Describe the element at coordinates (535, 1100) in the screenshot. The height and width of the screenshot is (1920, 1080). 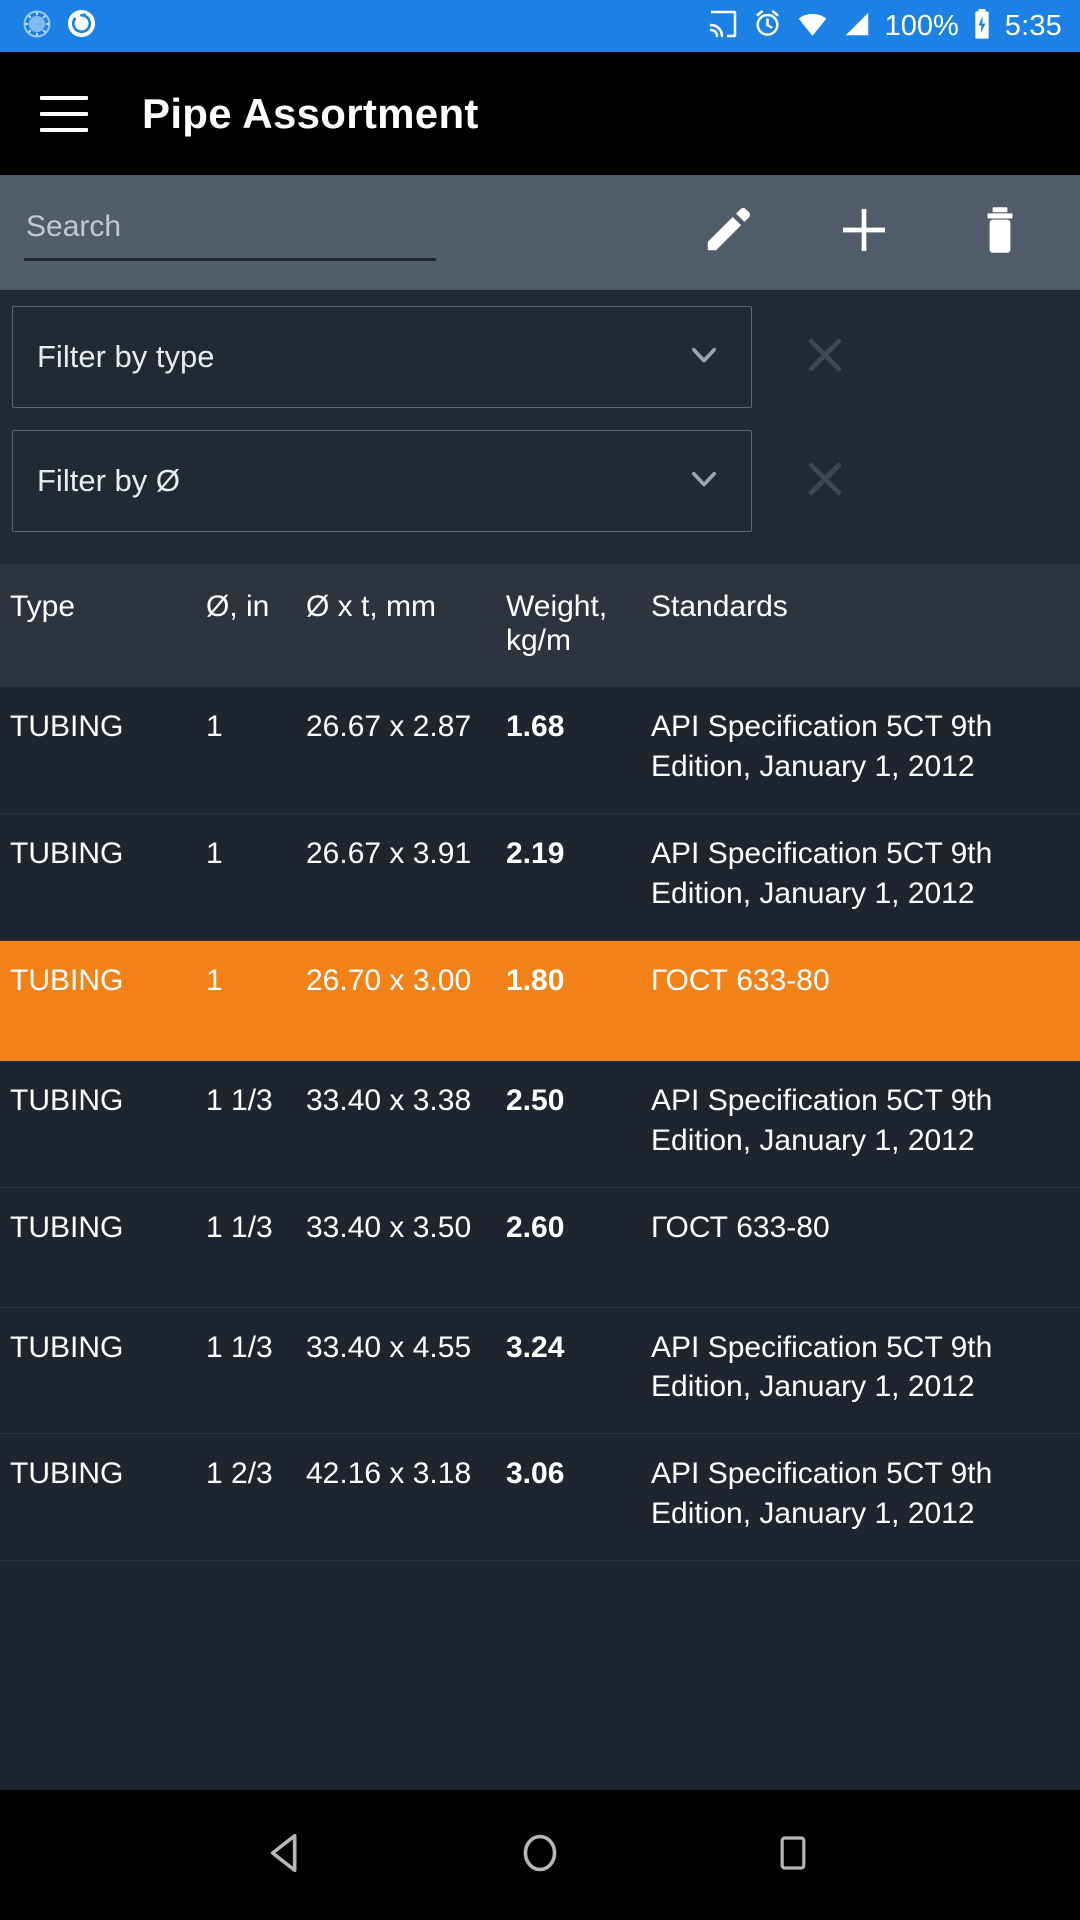
I see `cell-weight: 2.50` at that location.